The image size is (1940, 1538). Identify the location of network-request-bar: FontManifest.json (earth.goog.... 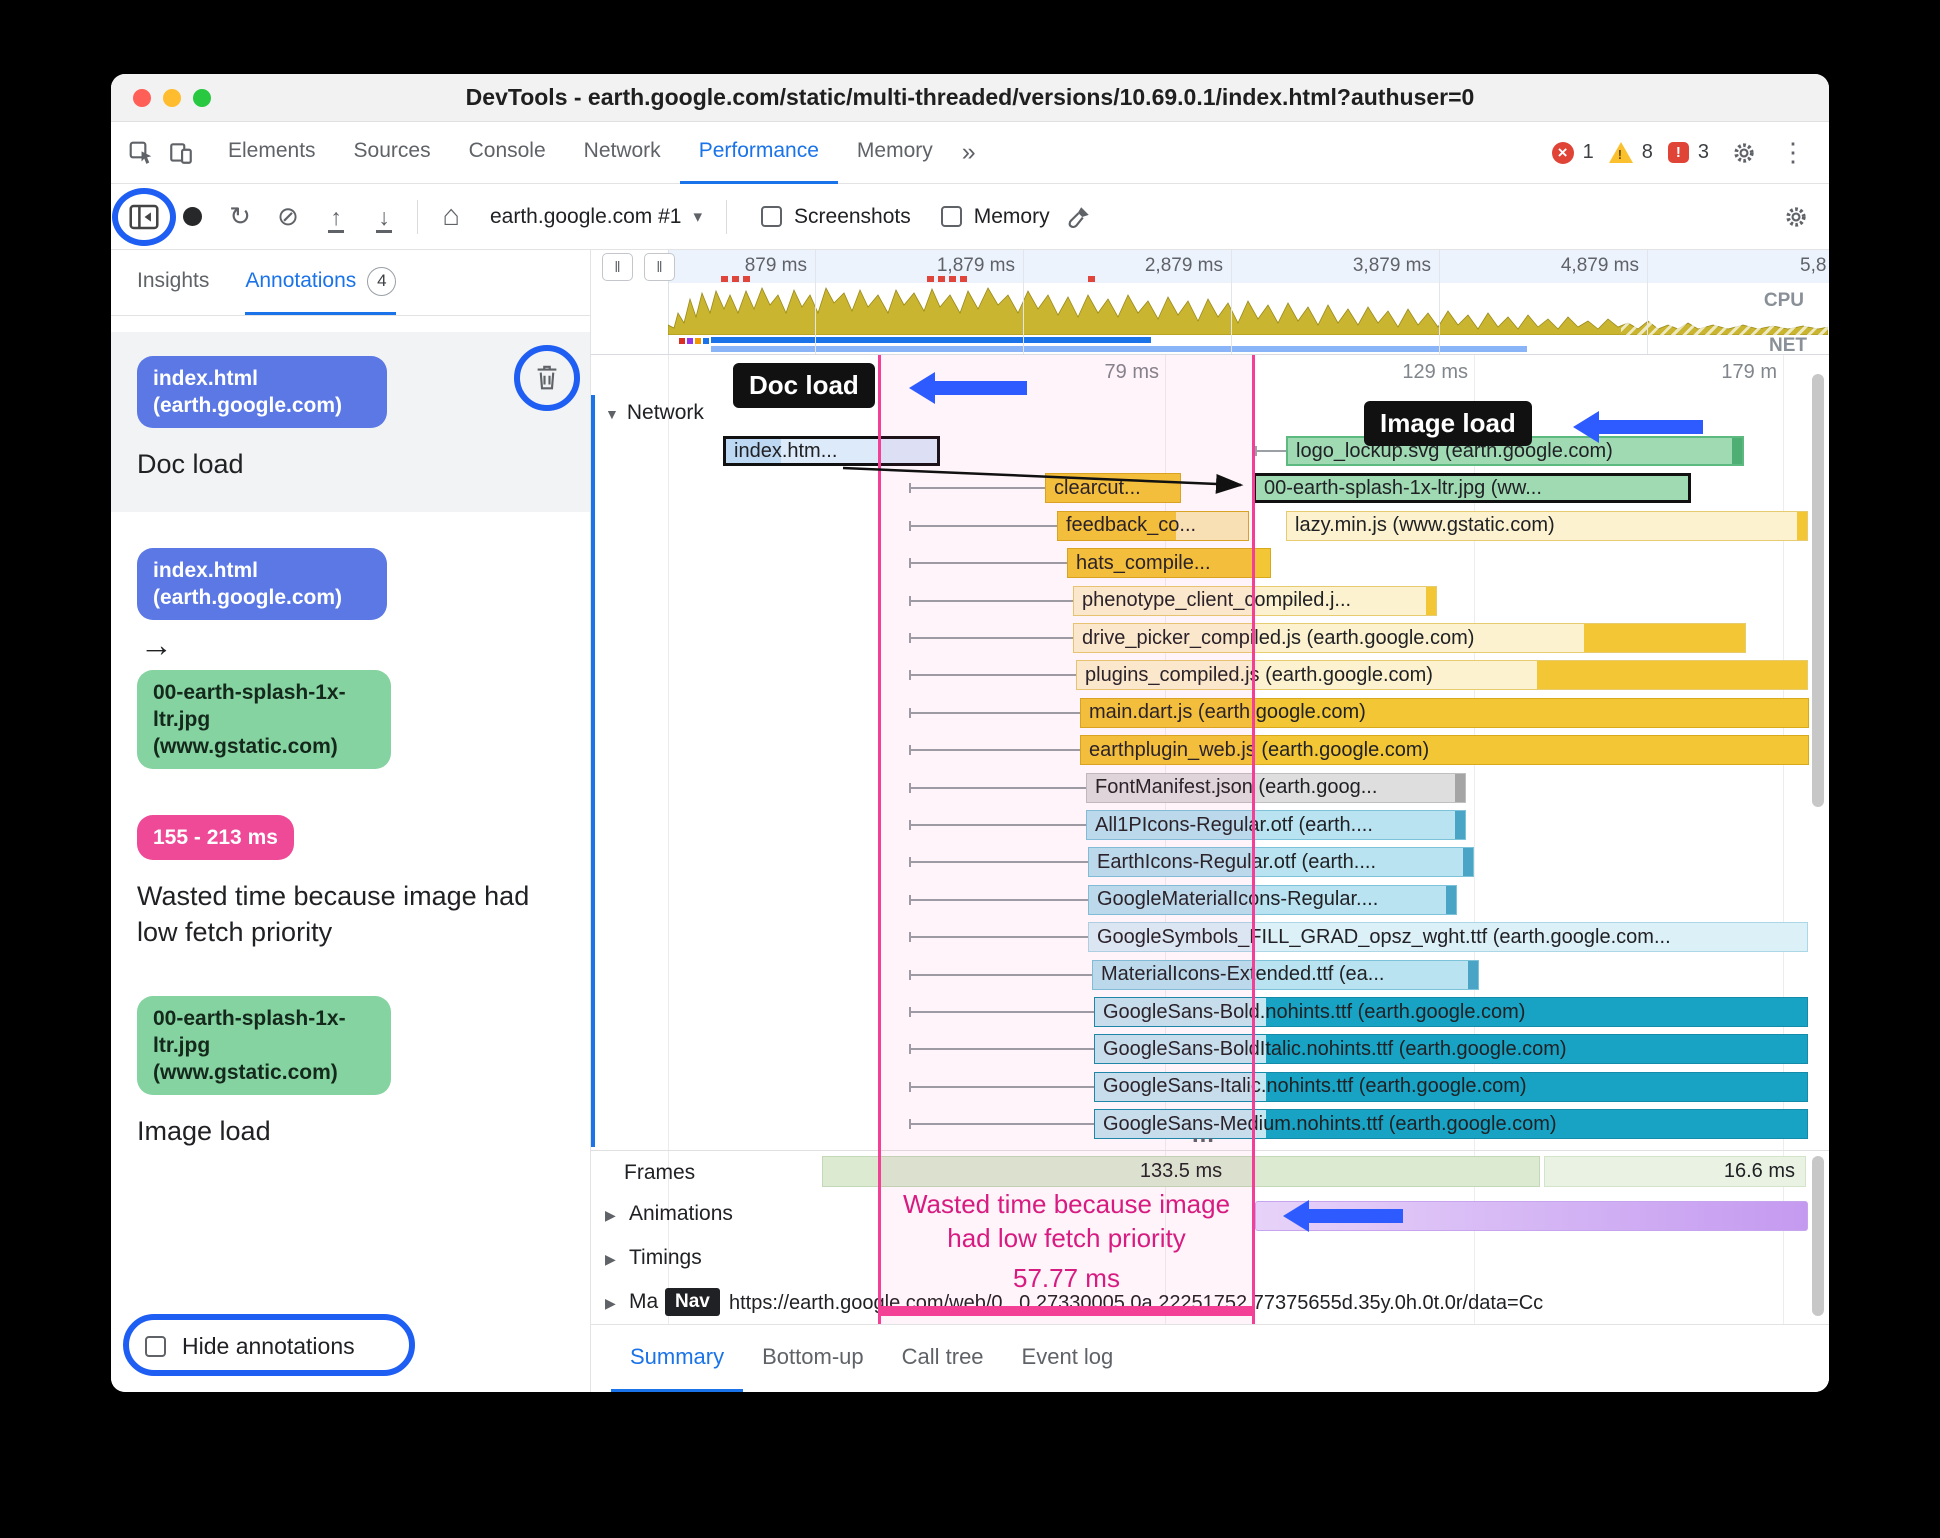
(1276, 787).